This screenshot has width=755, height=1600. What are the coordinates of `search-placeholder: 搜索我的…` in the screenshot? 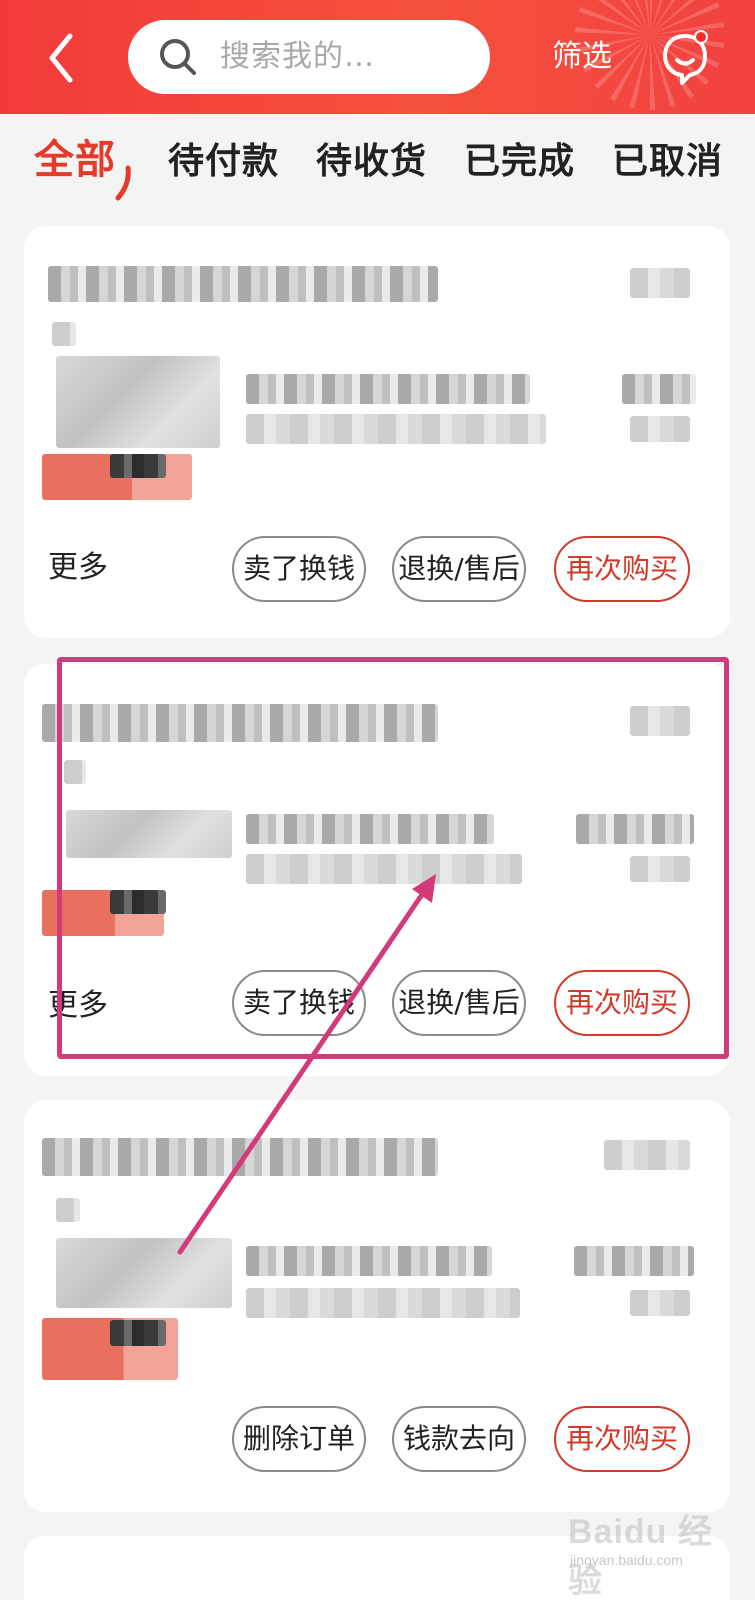 It's located at (297, 56).